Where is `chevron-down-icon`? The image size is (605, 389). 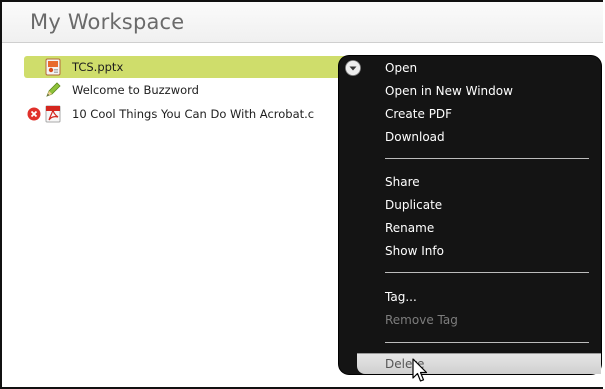
chevron-down-icon is located at coordinates (353, 68).